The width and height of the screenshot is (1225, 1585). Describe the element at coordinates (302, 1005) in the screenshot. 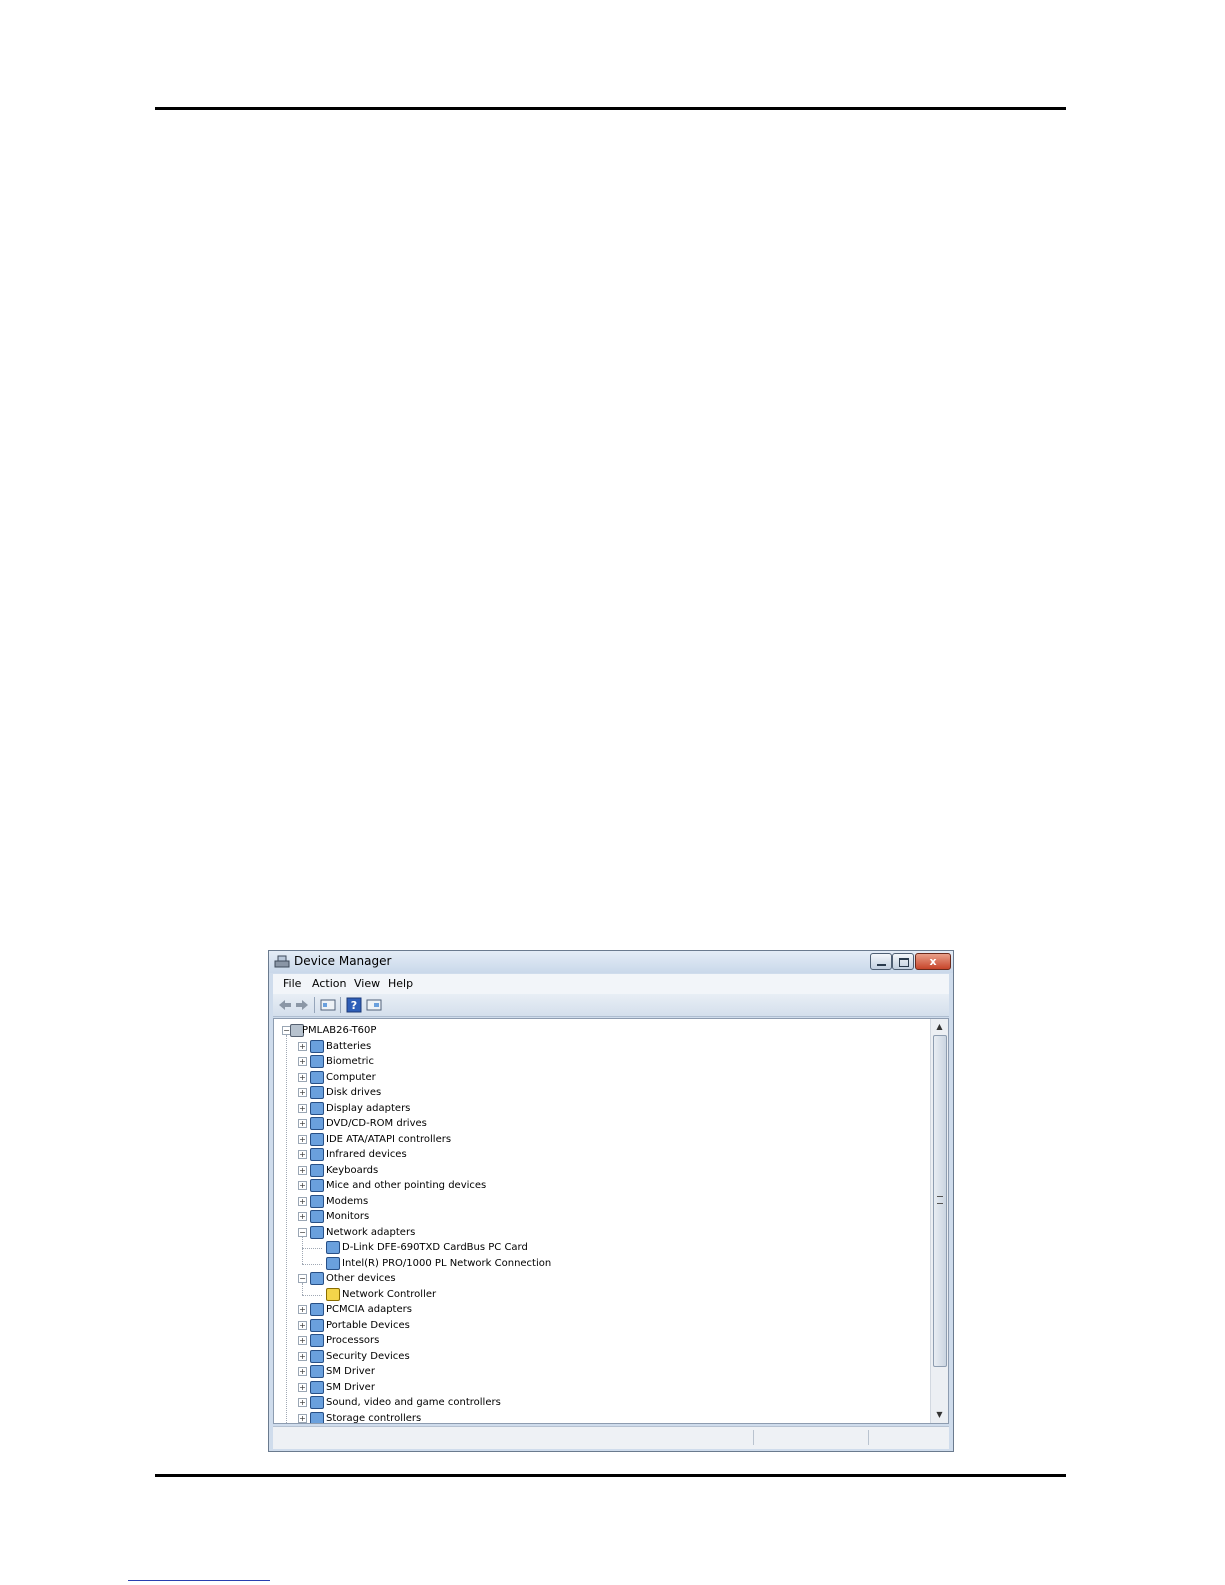

I see `forward-arrow-icon` at that location.